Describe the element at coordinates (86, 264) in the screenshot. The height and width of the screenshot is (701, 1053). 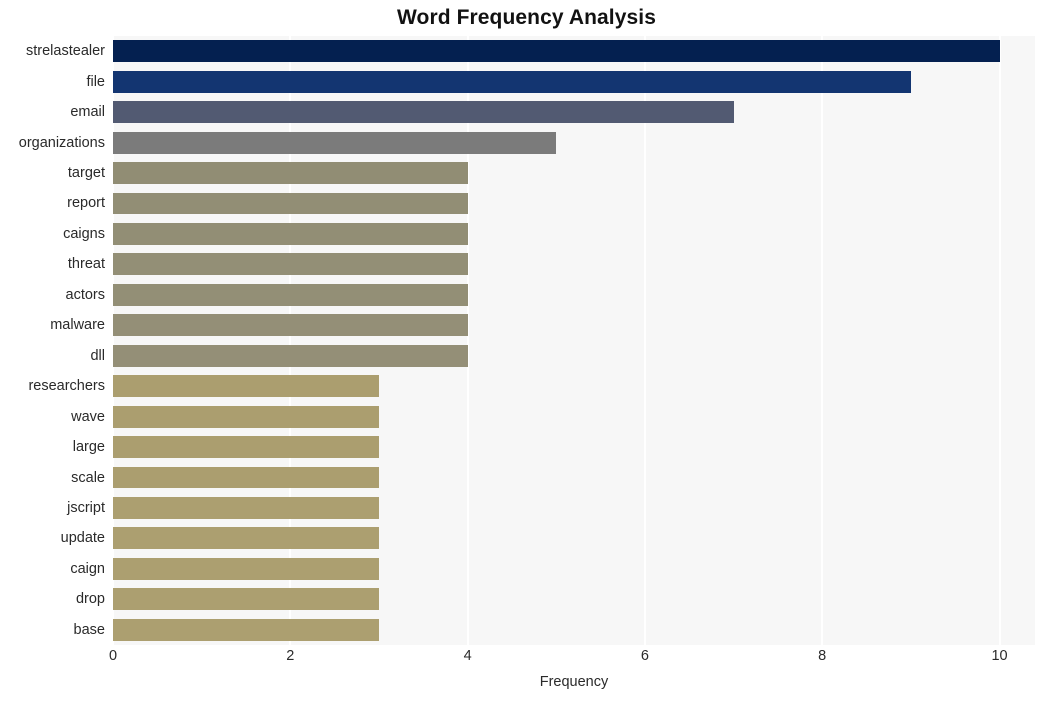
I see `y-tick-label: threat` at that location.